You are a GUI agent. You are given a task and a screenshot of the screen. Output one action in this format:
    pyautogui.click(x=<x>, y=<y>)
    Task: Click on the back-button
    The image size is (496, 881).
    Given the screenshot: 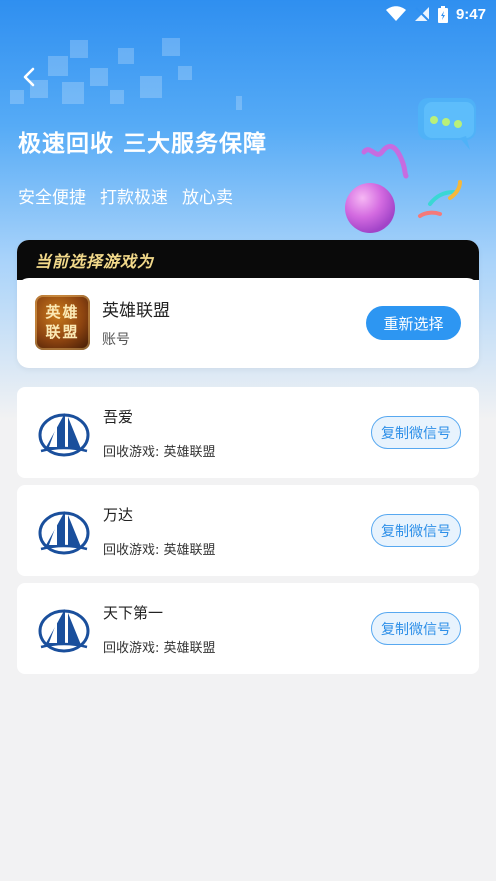 What is the action you would take?
    pyautogui.click(x=29, y=77)
    